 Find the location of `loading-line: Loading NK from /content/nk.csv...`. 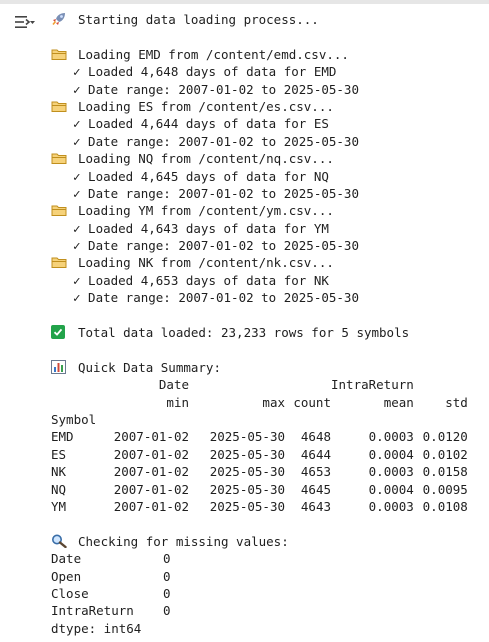

loading-line: Loading NK from /content/nk.csv... is located at coordinates (270, 262).